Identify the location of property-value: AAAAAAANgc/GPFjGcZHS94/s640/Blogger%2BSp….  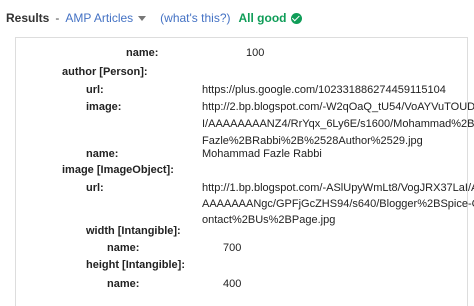
(338, 204).